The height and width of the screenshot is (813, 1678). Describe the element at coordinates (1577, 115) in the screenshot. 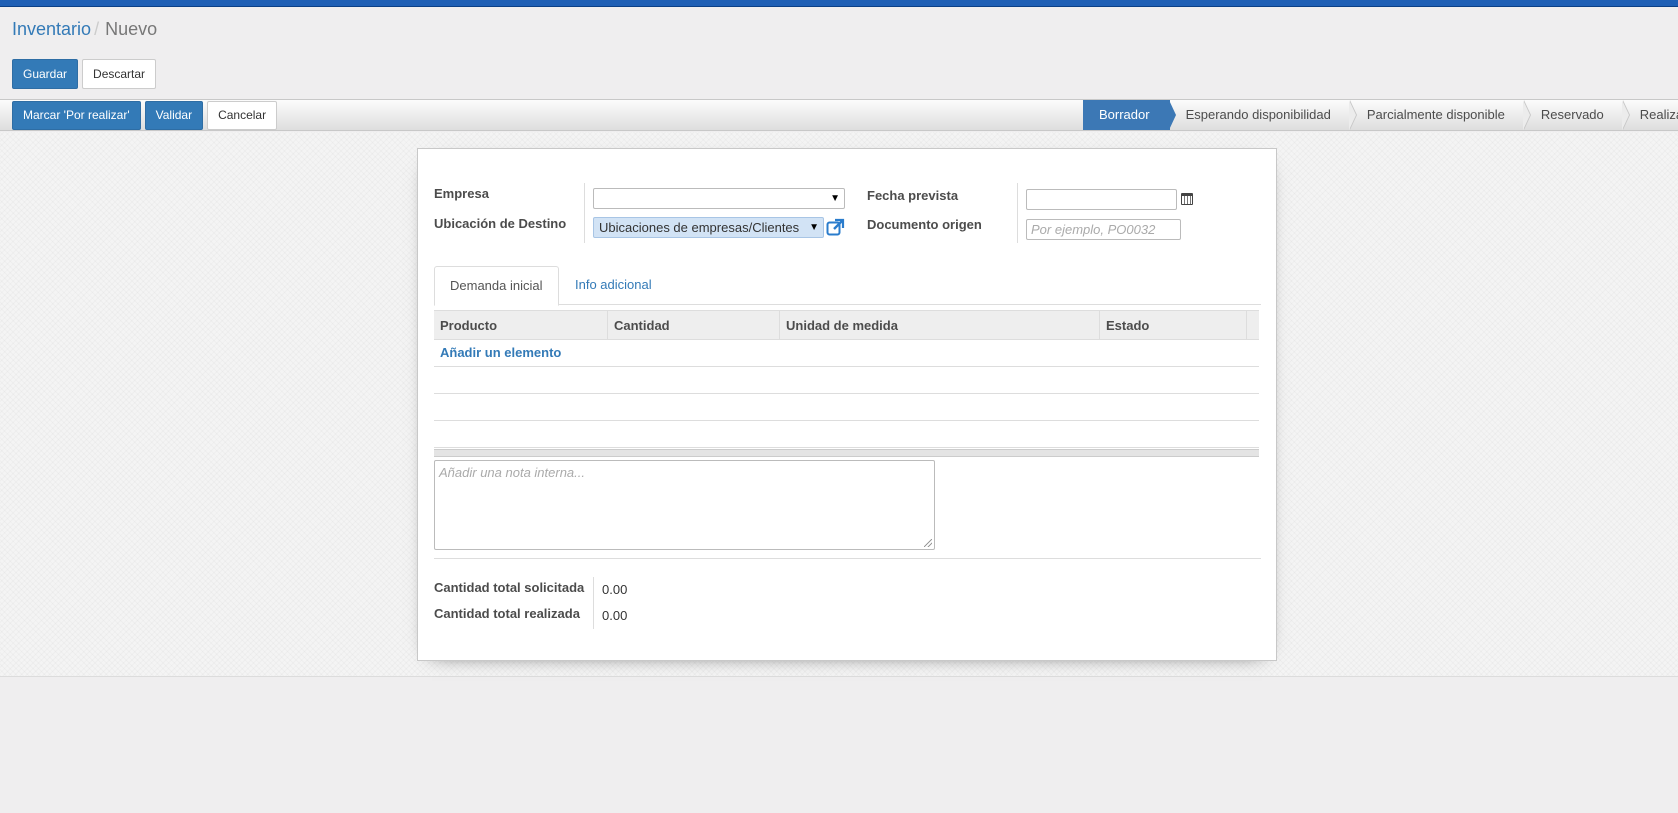

I see `stage-reservado: Reservado` at that location.